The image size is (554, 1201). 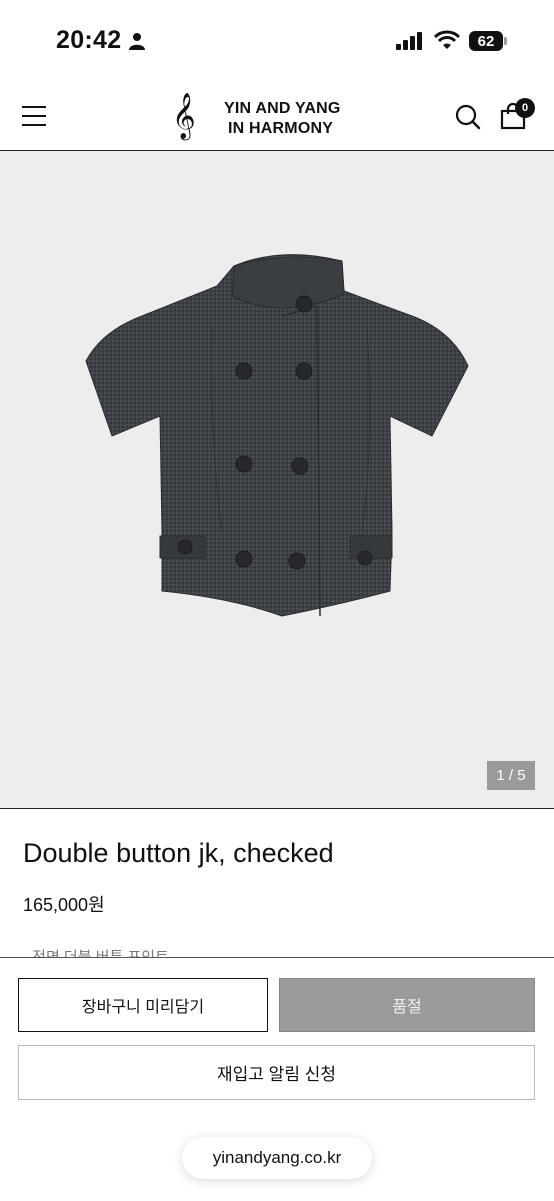 What do you see at coordinates (486, 41) in the screenshot?
I see `battery-indicator: 62` at bounding box center [486, 41].